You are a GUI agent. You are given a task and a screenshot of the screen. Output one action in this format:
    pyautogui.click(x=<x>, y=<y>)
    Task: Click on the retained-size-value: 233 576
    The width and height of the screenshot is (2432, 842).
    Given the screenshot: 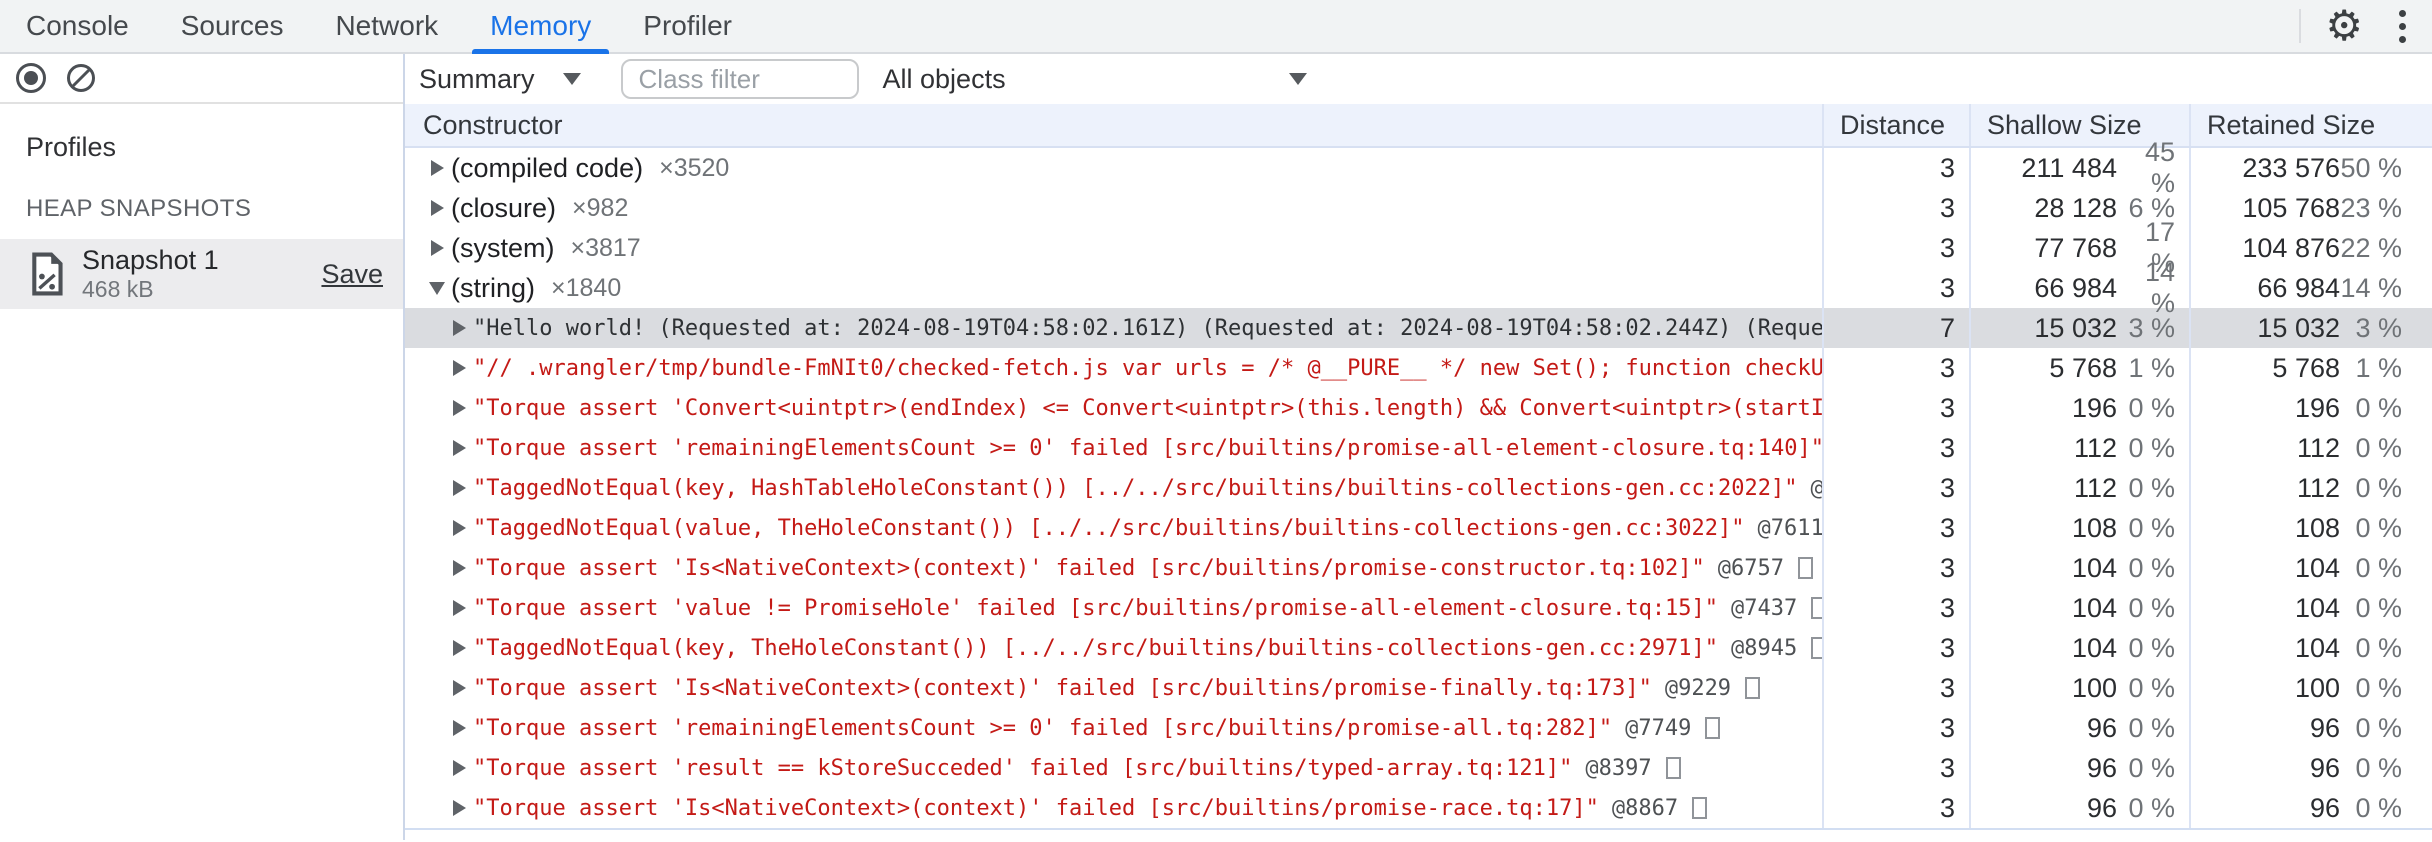 What is the action you would take?
    pyautogui.click(x=2291, y=167)
    